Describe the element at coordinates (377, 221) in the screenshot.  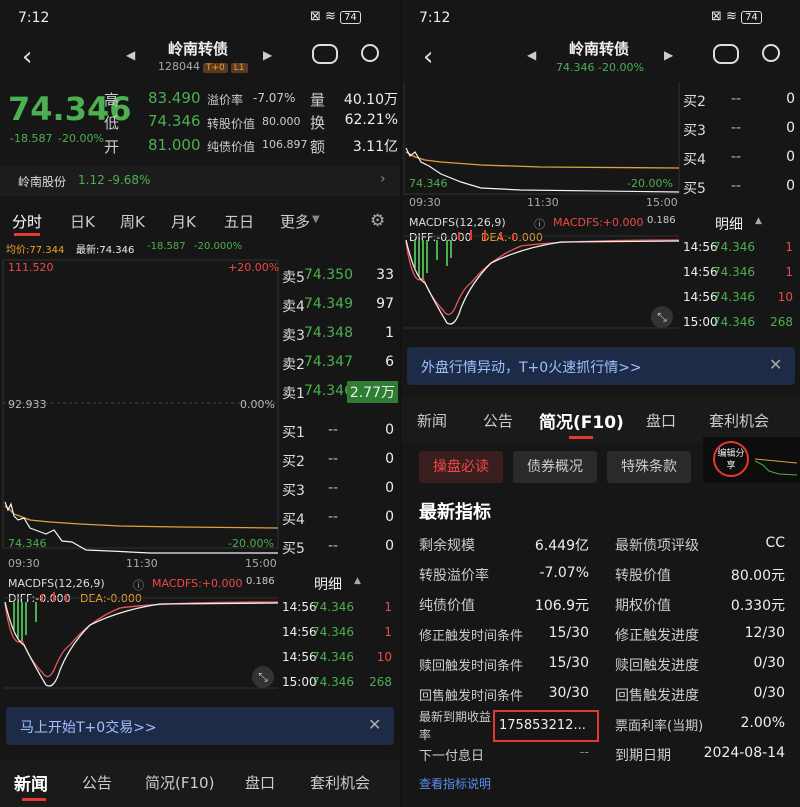
I see `settings-icon: ⚙` at that location.